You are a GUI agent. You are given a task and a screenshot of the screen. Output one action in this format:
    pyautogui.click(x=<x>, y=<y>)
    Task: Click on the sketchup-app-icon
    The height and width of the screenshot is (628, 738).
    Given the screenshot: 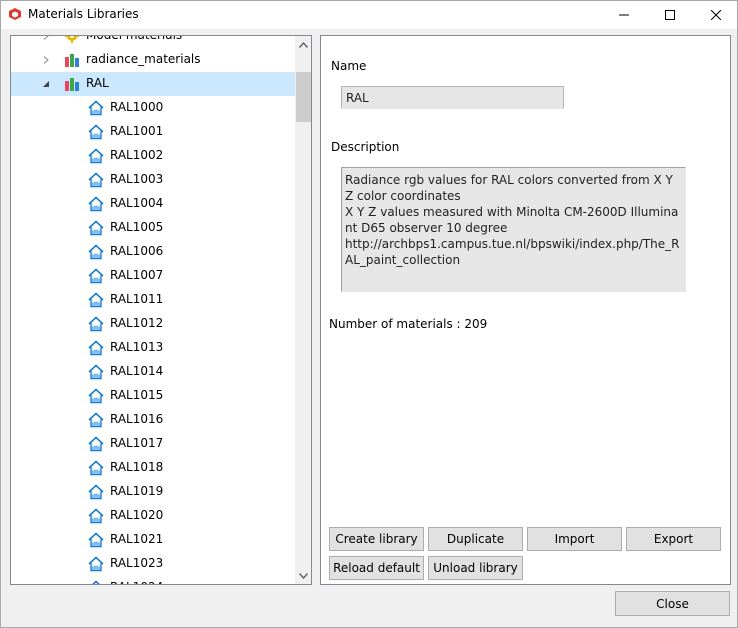 What is the action you would take?
    pyautogui.click(x=15, y=14)
    